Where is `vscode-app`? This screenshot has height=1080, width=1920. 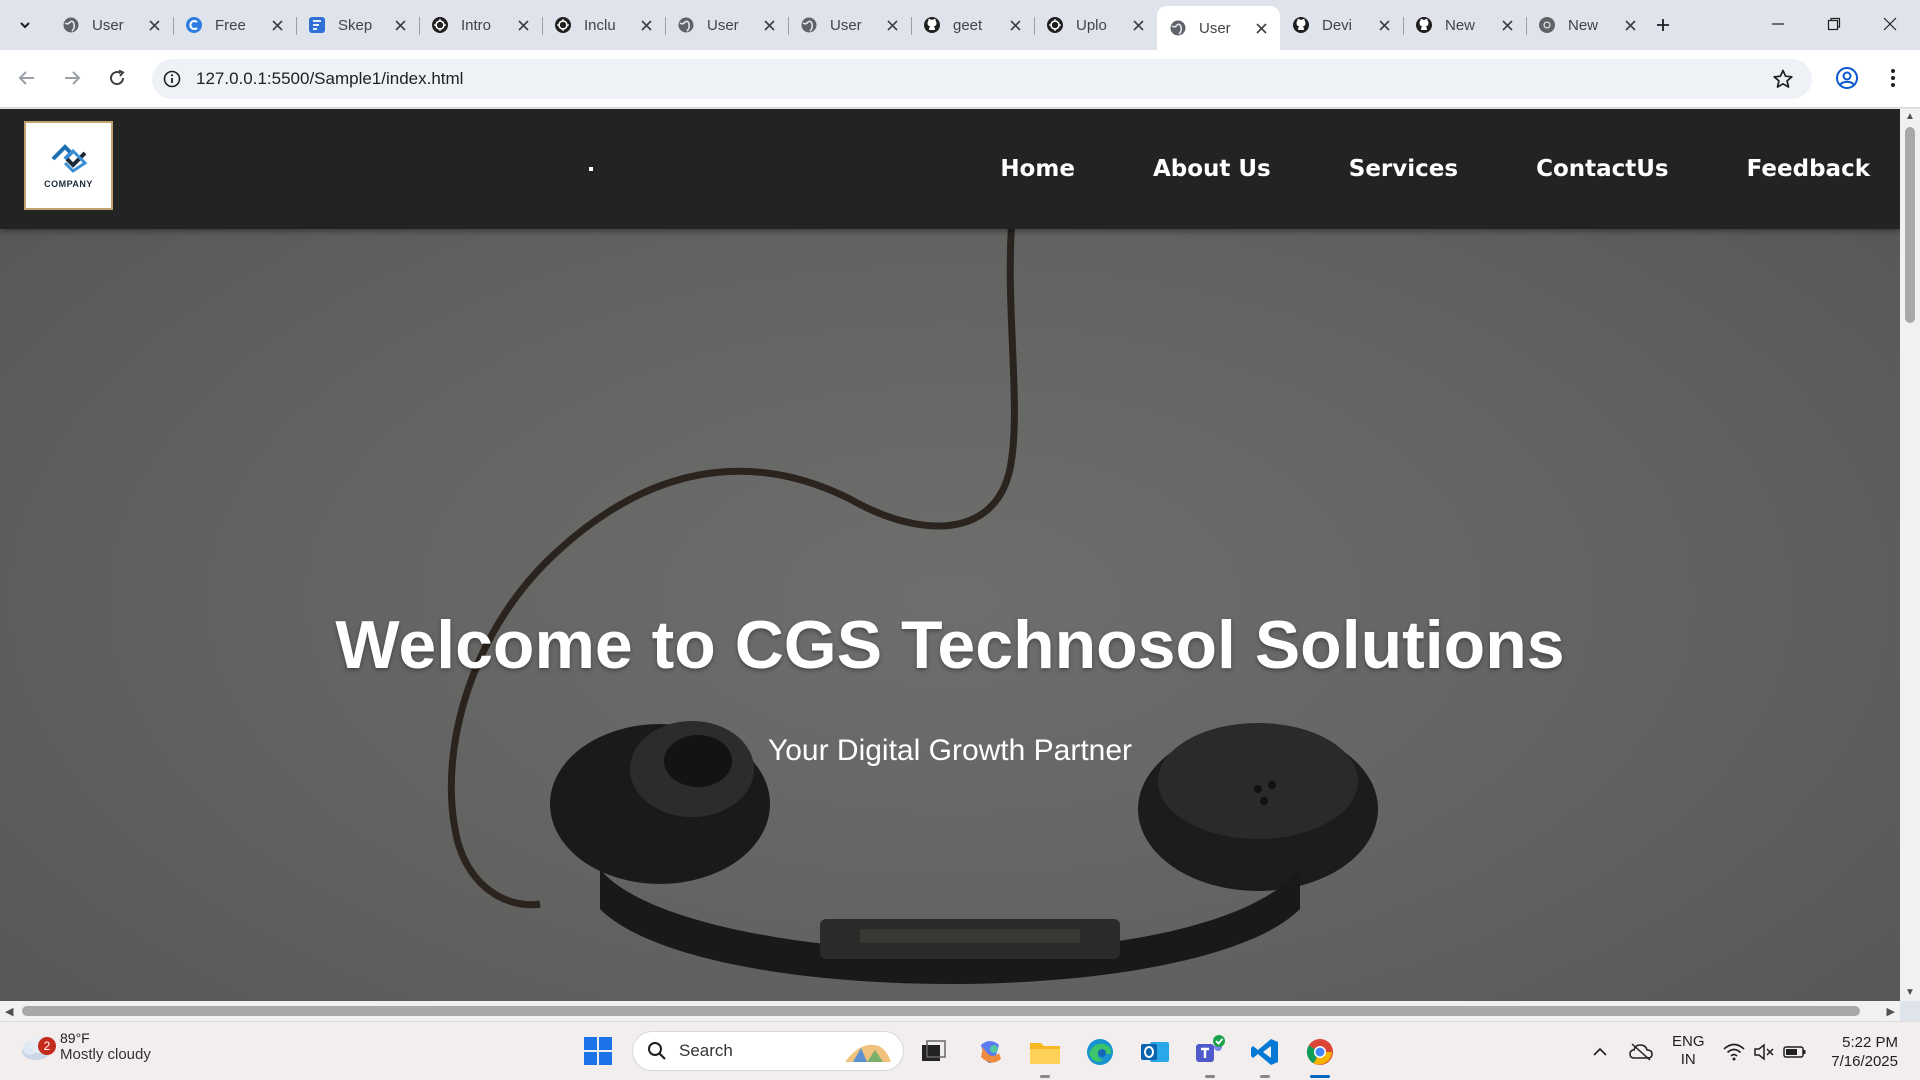 vscode-app is located at coordinates (1265, 1055).